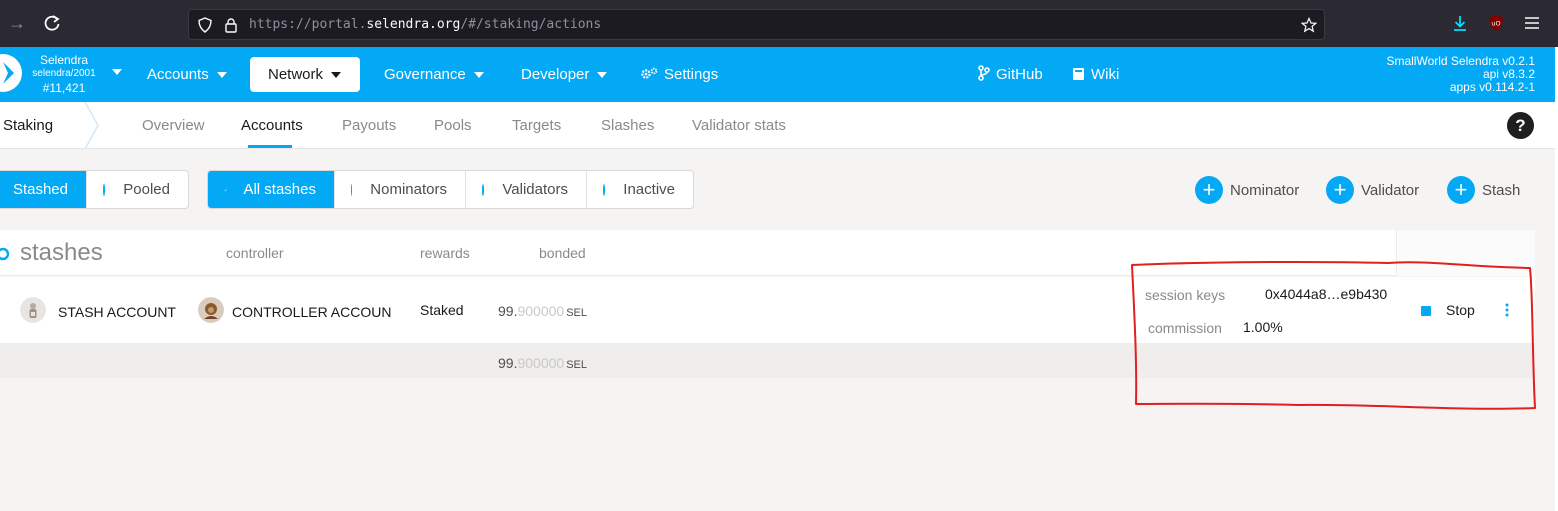 The image size is (1558, 511). I want to click on section-title: Staking, so click(28, 125).